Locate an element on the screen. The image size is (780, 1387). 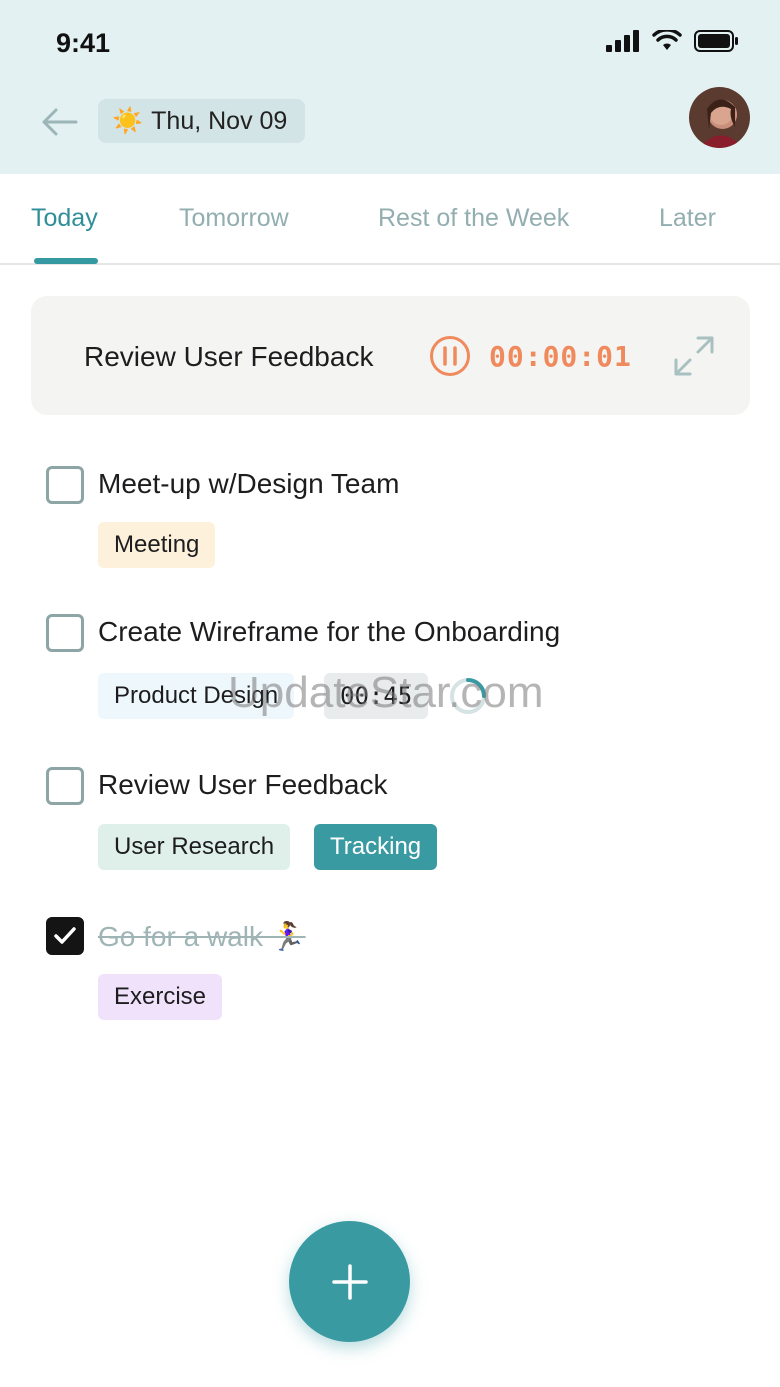
pause-icon is located at coordinates (450, 356).